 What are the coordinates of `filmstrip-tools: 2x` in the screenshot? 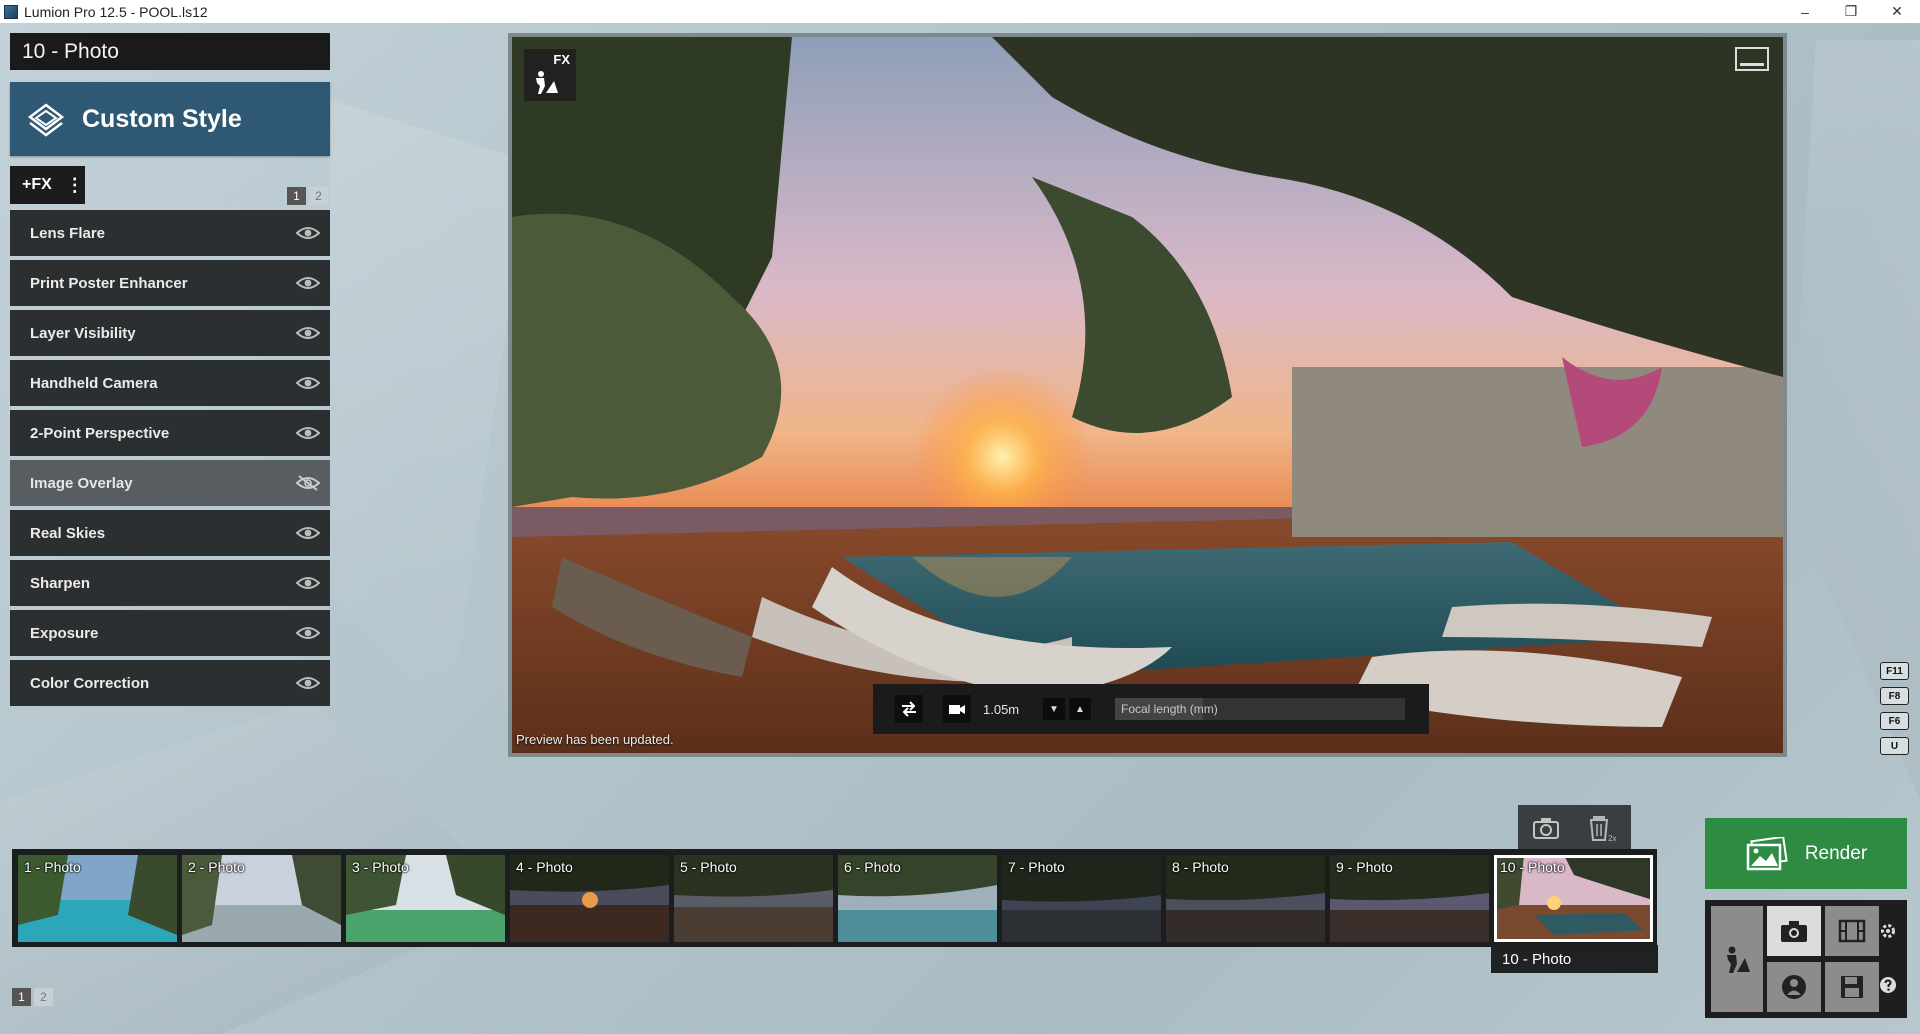 It's located at (1574, 828).